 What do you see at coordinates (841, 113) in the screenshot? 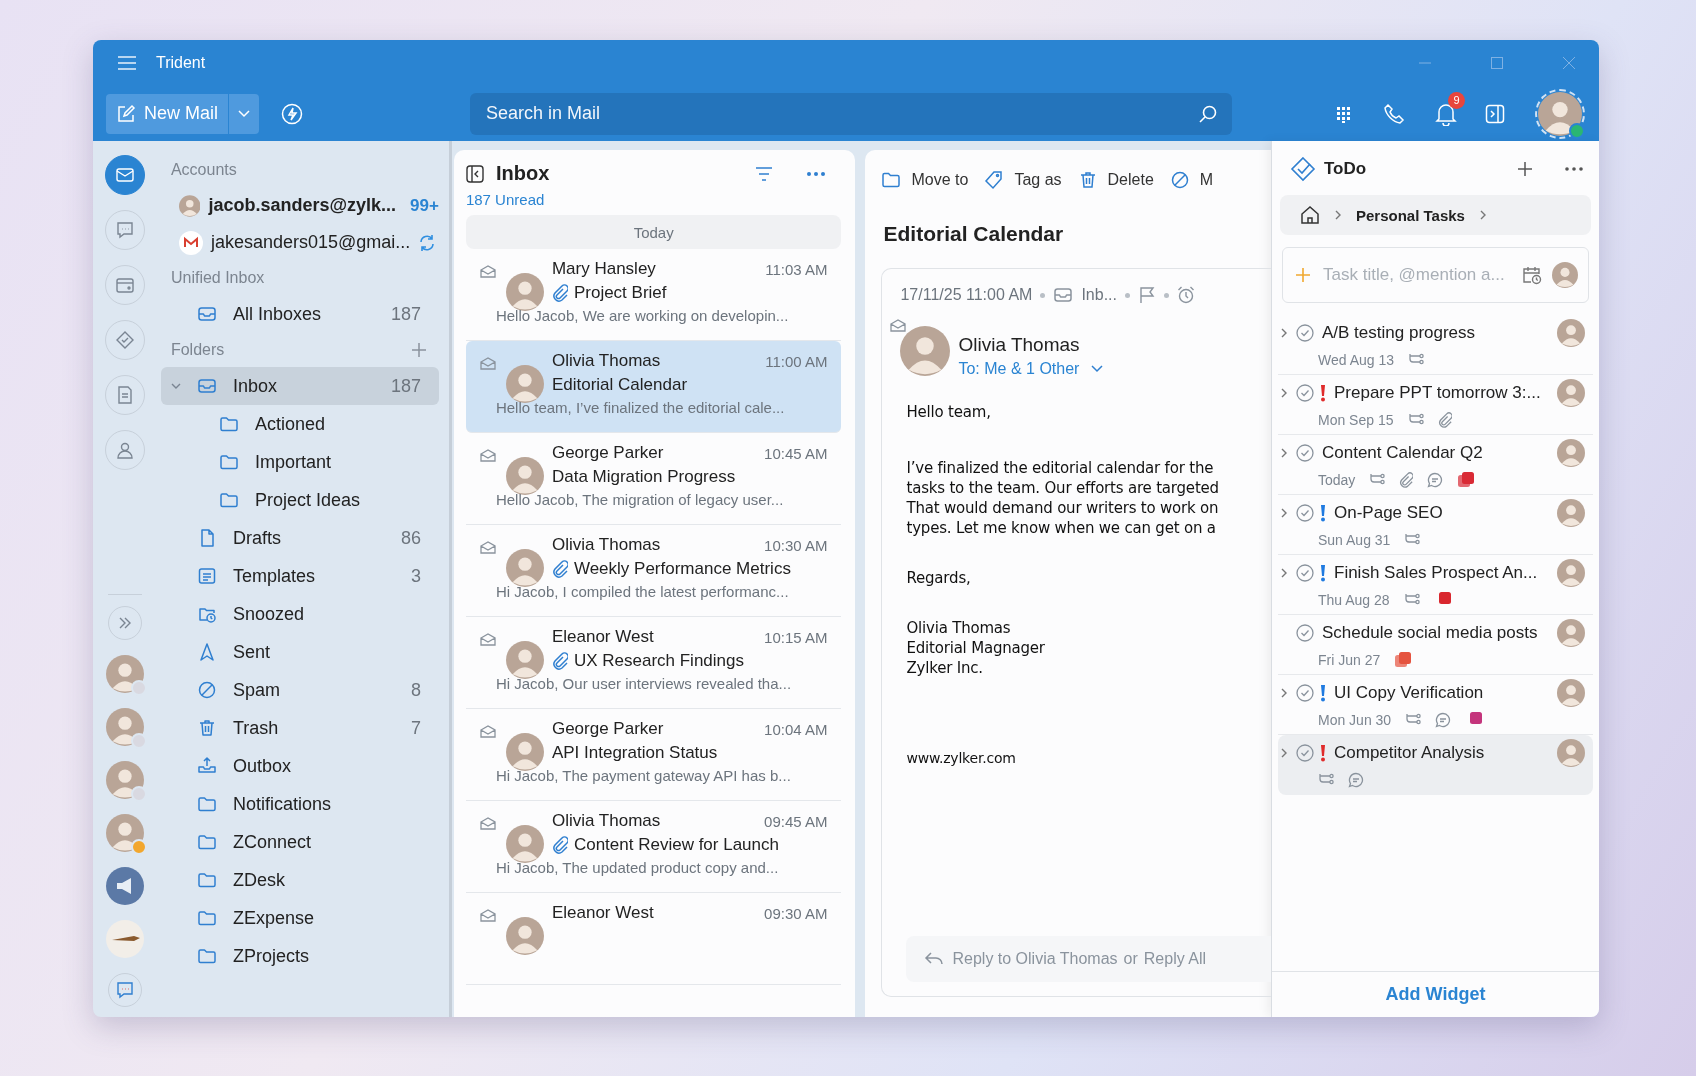
I see `search-field: Search in Mail` at bounding box center [841, 113].